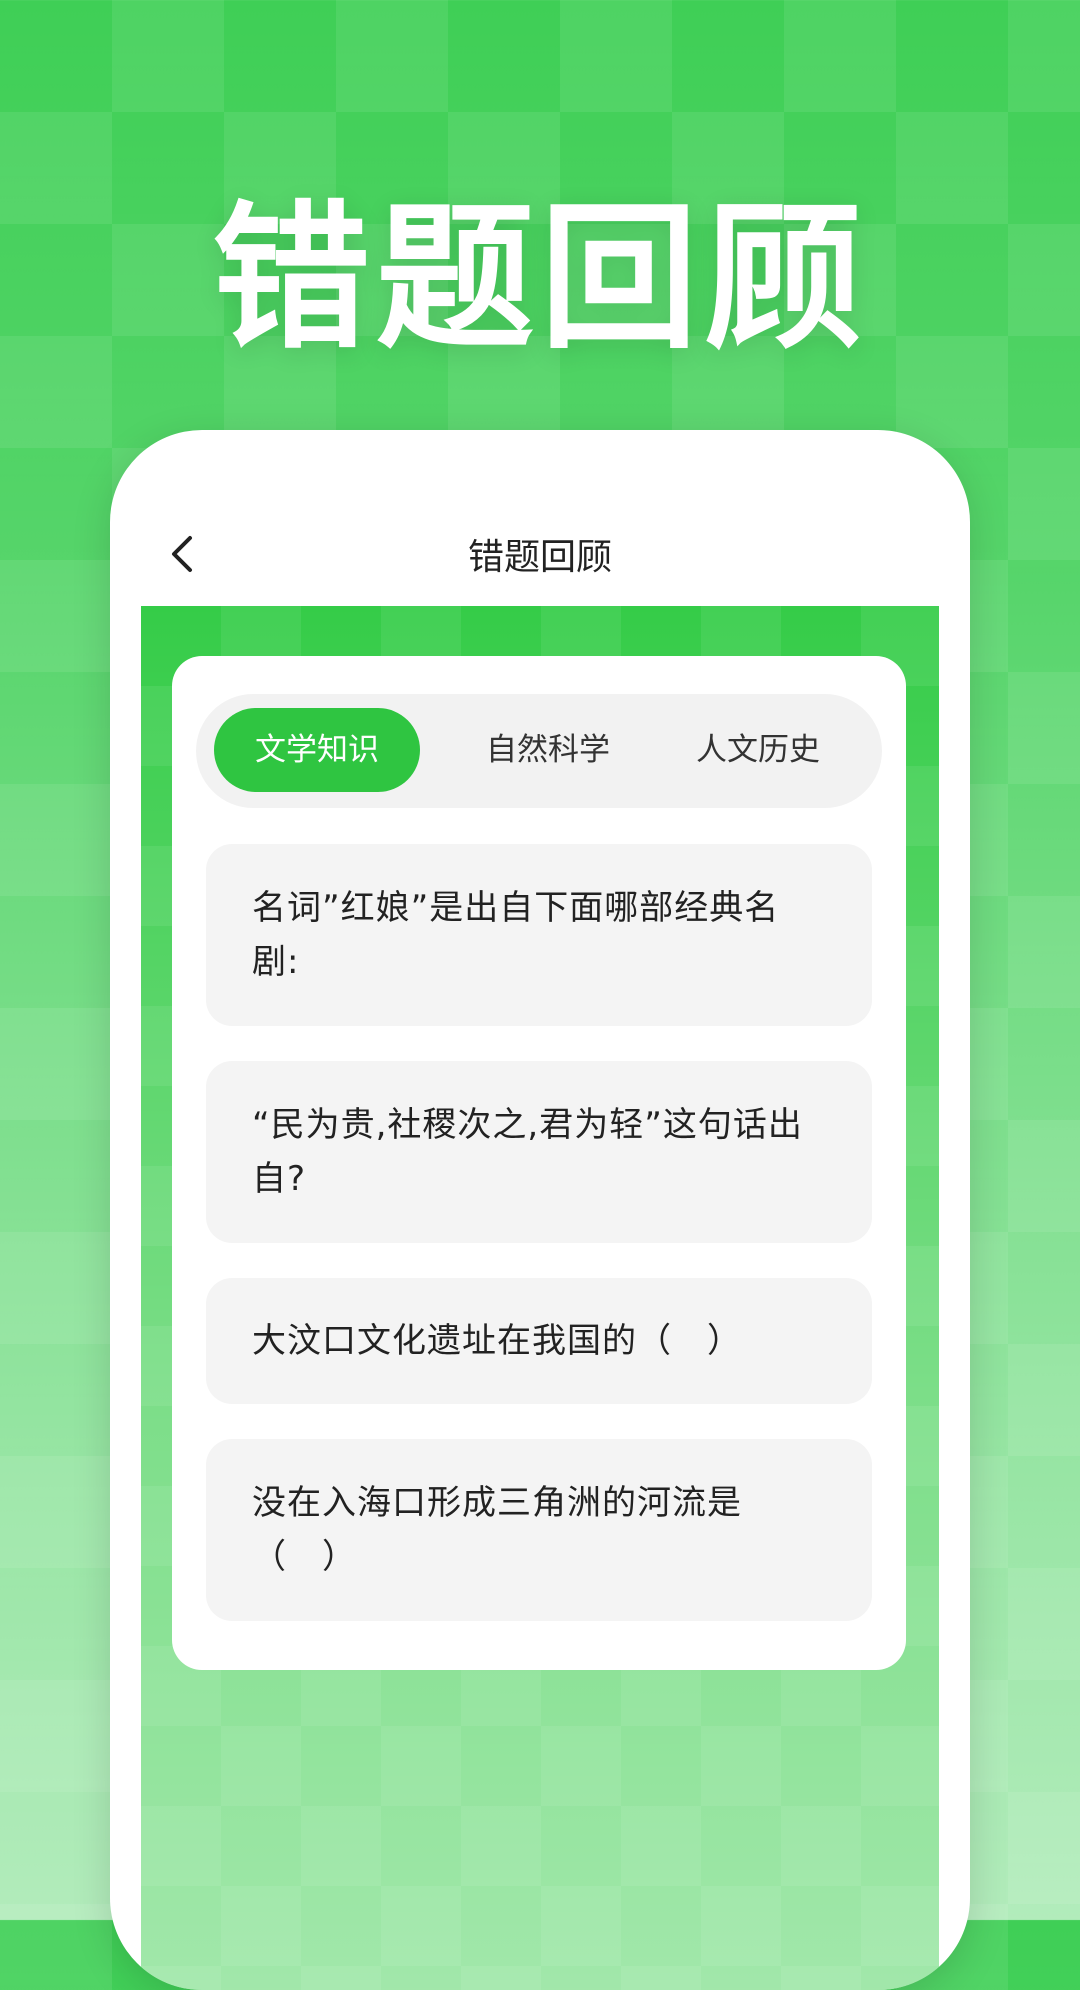 Image resolution: width=1080 pixels, height=1990 pixels. I want to click on tab-humanities-history: 人文历史, so click(758, 750).